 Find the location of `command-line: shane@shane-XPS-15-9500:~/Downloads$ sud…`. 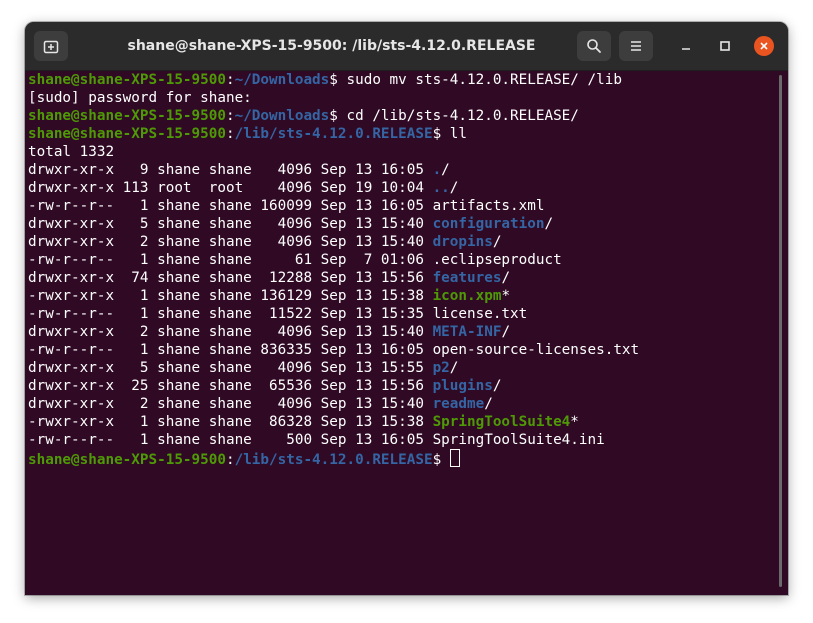

command-line: shane@shane-XPS-15-9500:~/Downloads$ sud… is located at coordinates (325, 80).